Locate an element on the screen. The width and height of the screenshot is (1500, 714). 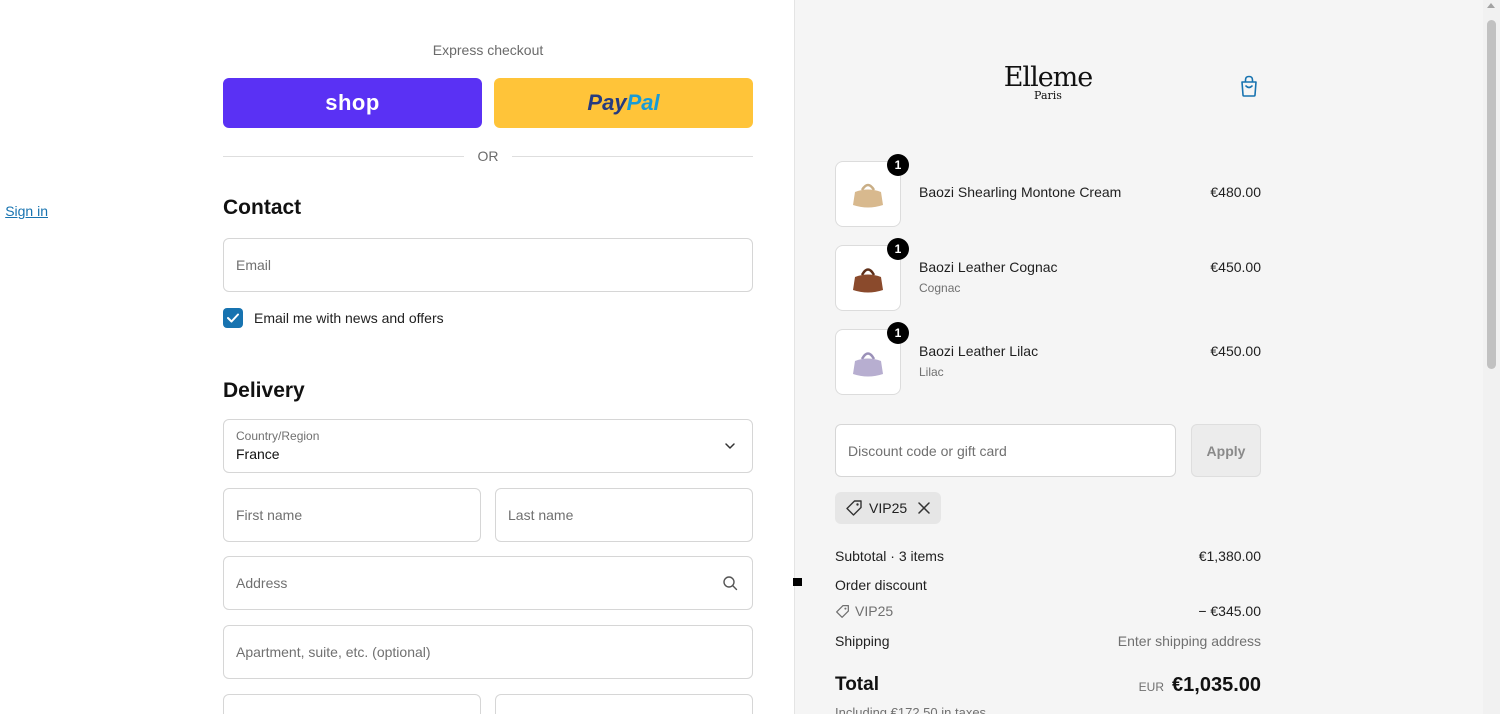
brand-name: Elleme is located at coordinates (1048, 77).